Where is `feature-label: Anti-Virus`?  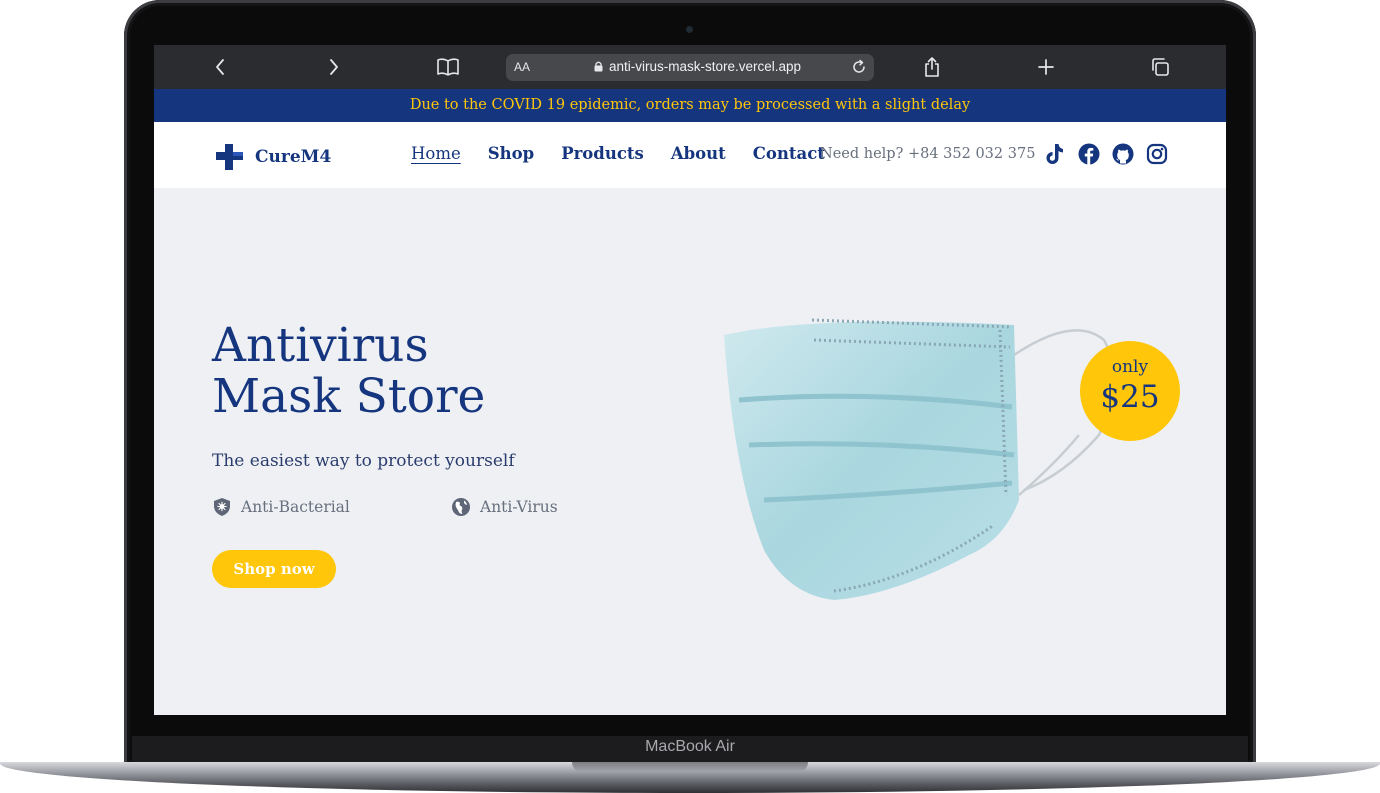 feature-label: Anti-Virus is located at coordinates (519, 507).